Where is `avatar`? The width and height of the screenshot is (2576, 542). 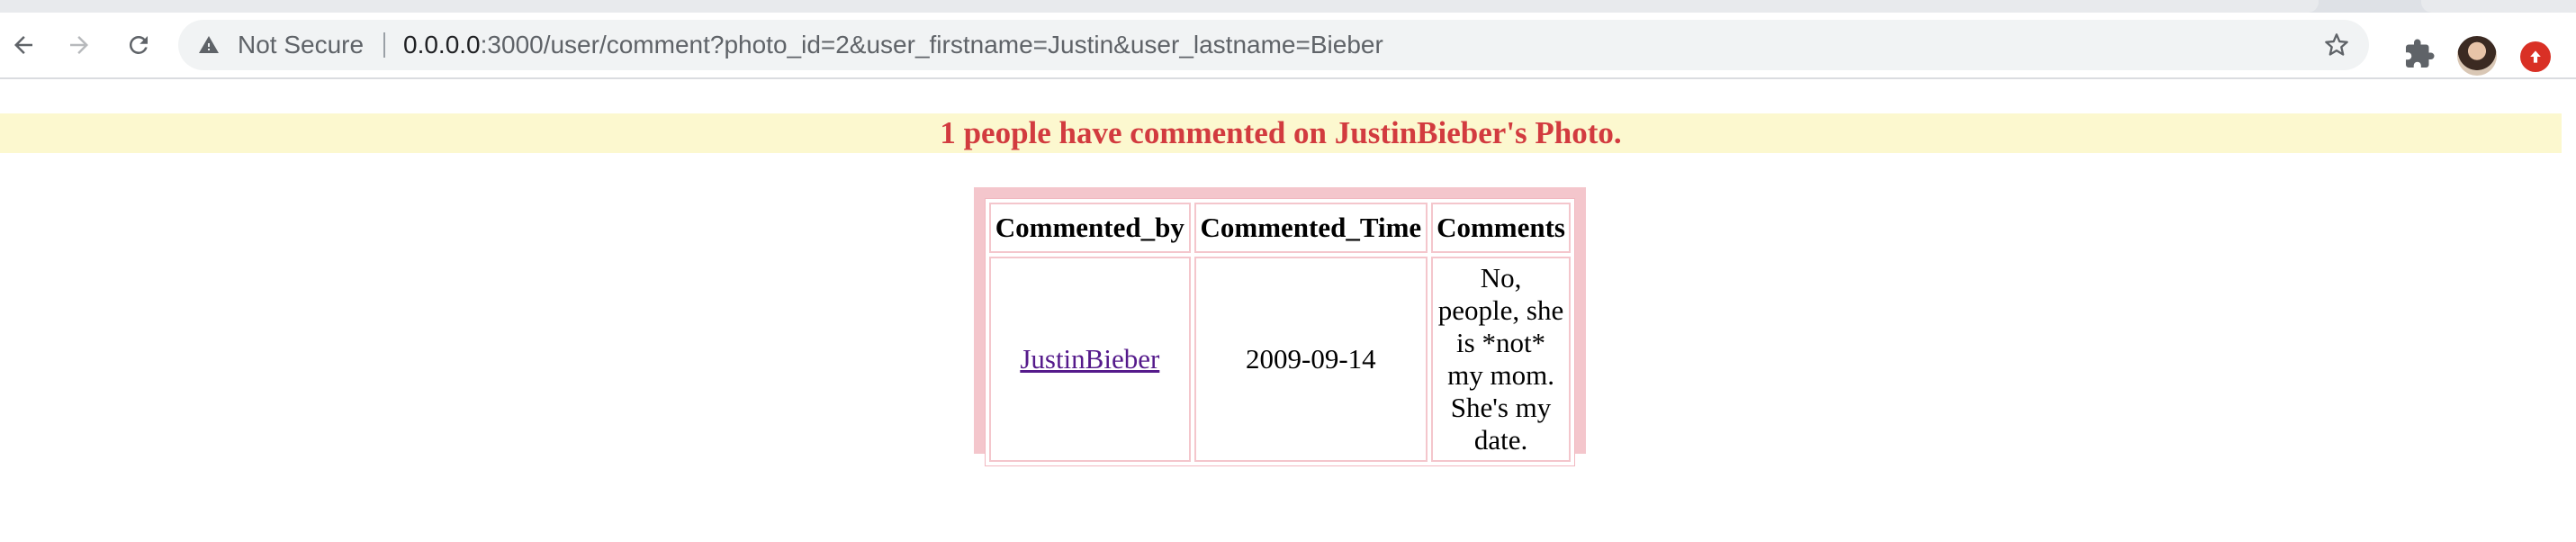
avatar is located at coordinates (2477, 56).